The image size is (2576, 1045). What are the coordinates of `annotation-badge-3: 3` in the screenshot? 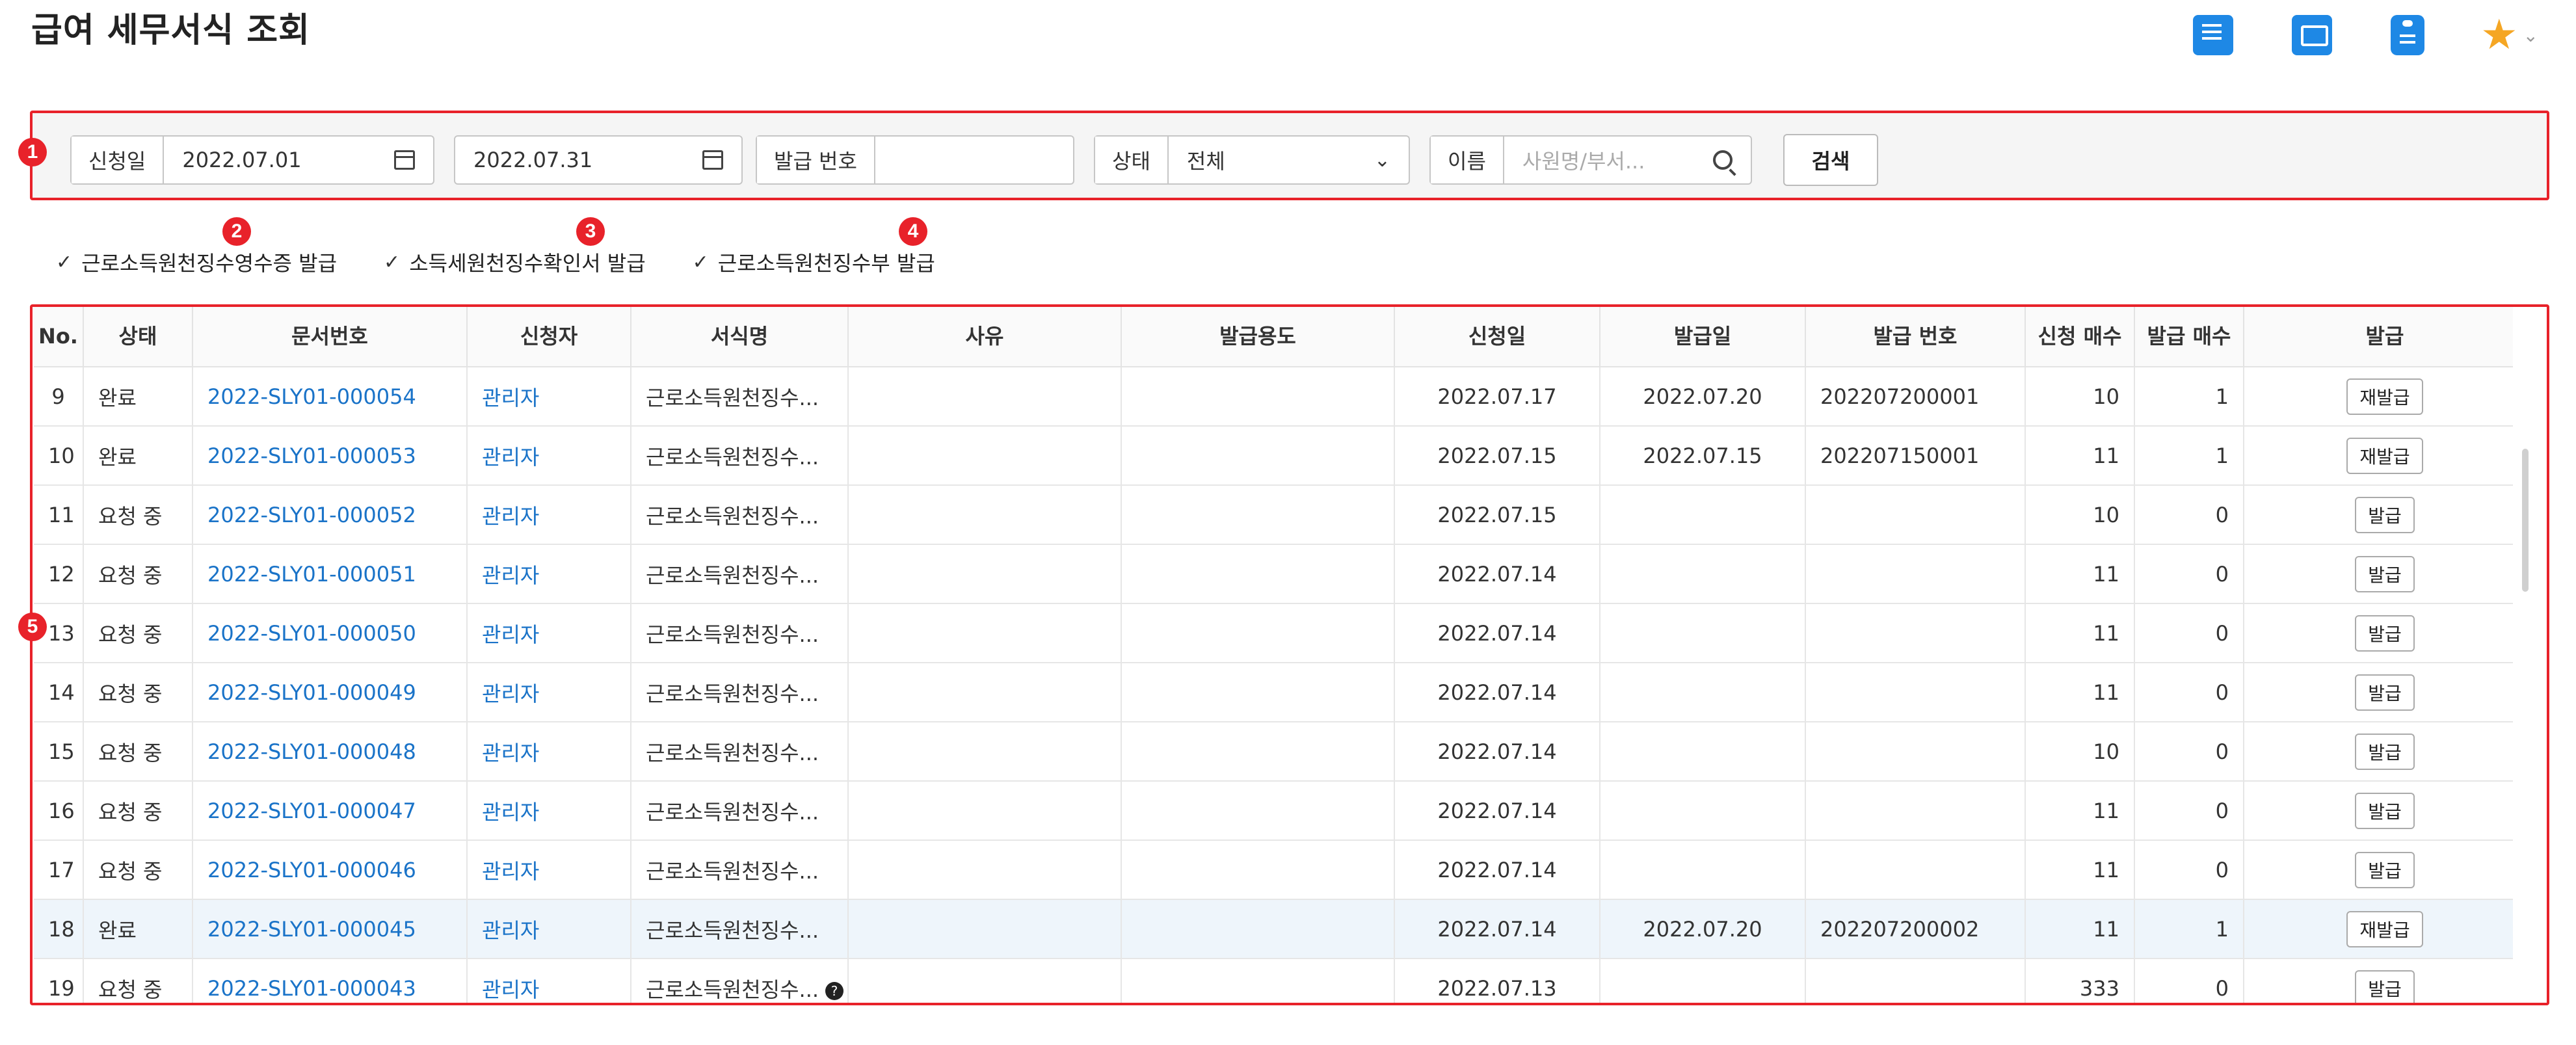 It's located at (590, 232).